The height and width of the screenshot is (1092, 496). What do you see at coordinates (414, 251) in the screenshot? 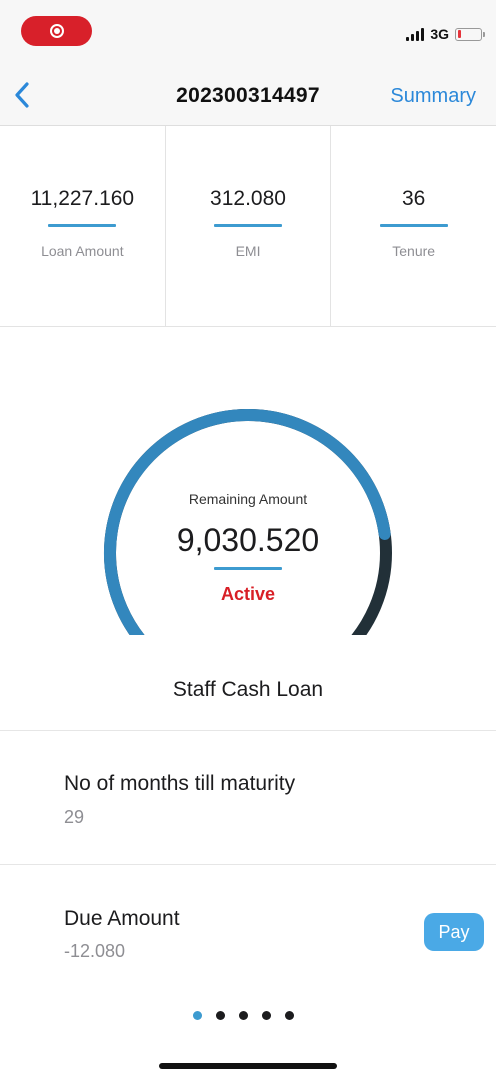
I see `stat-label: Tenure` at bounding box center [414, 251].